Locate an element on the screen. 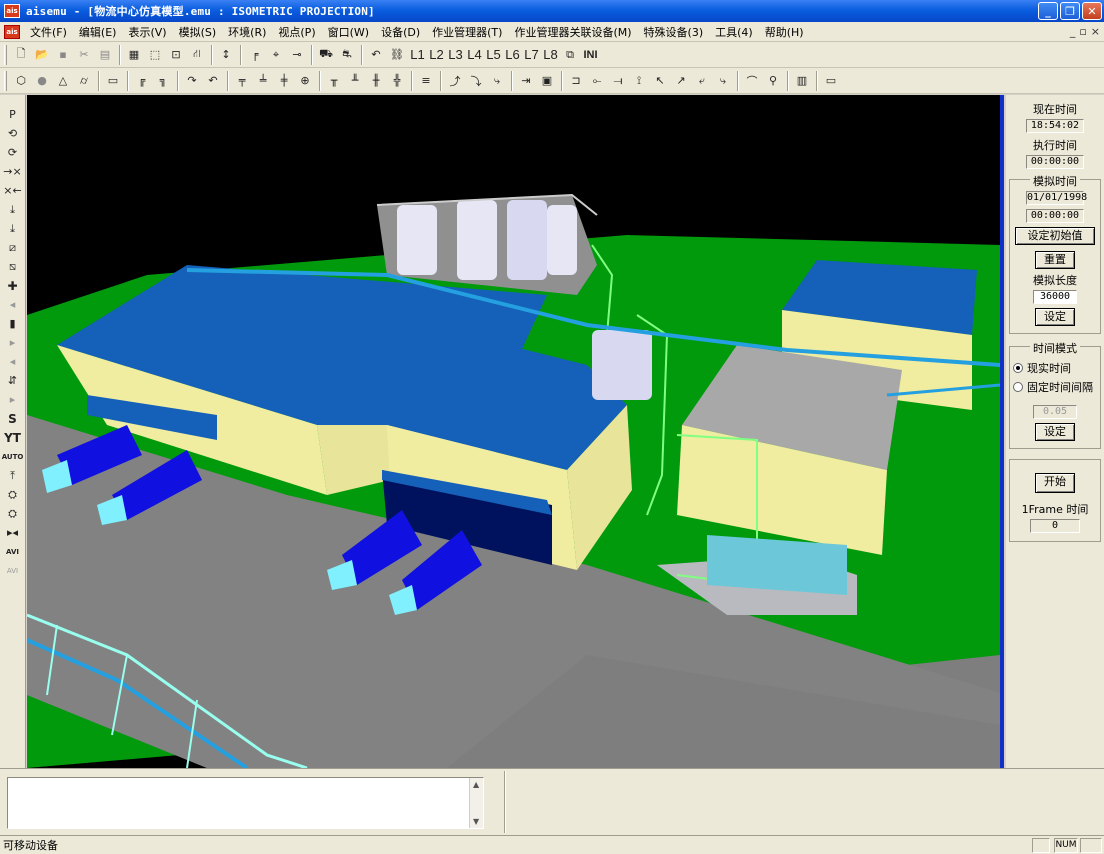 Image resolution: width=1104 pixels, height=854 pixels. mode-fixed-radio is located at coordinates (1018, 387).